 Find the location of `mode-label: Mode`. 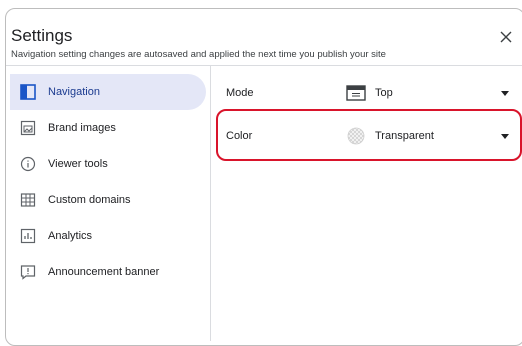

mode-label: Mode is located at coordinates (240, 93).